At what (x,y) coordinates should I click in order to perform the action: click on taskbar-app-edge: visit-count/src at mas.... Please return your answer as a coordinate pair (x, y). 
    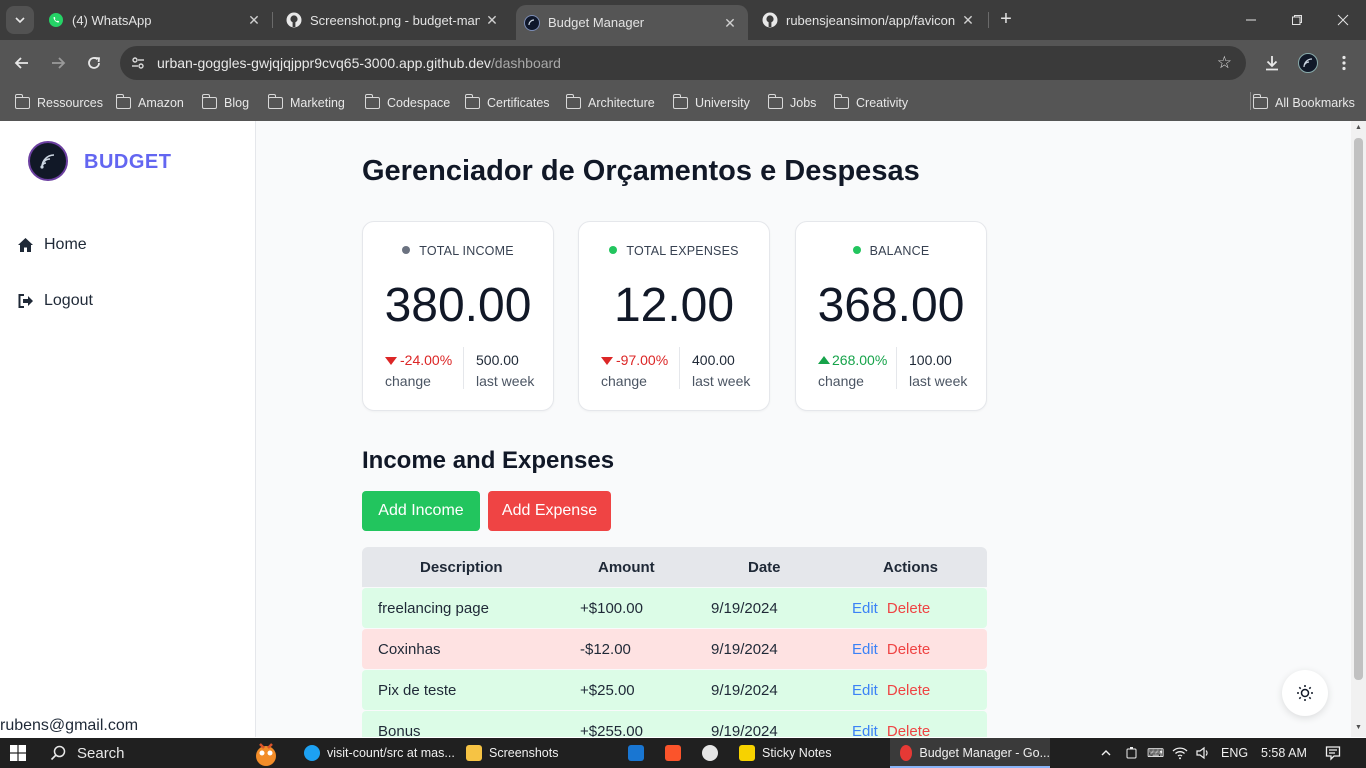
    Looking at the image, I should click on (379, 753).